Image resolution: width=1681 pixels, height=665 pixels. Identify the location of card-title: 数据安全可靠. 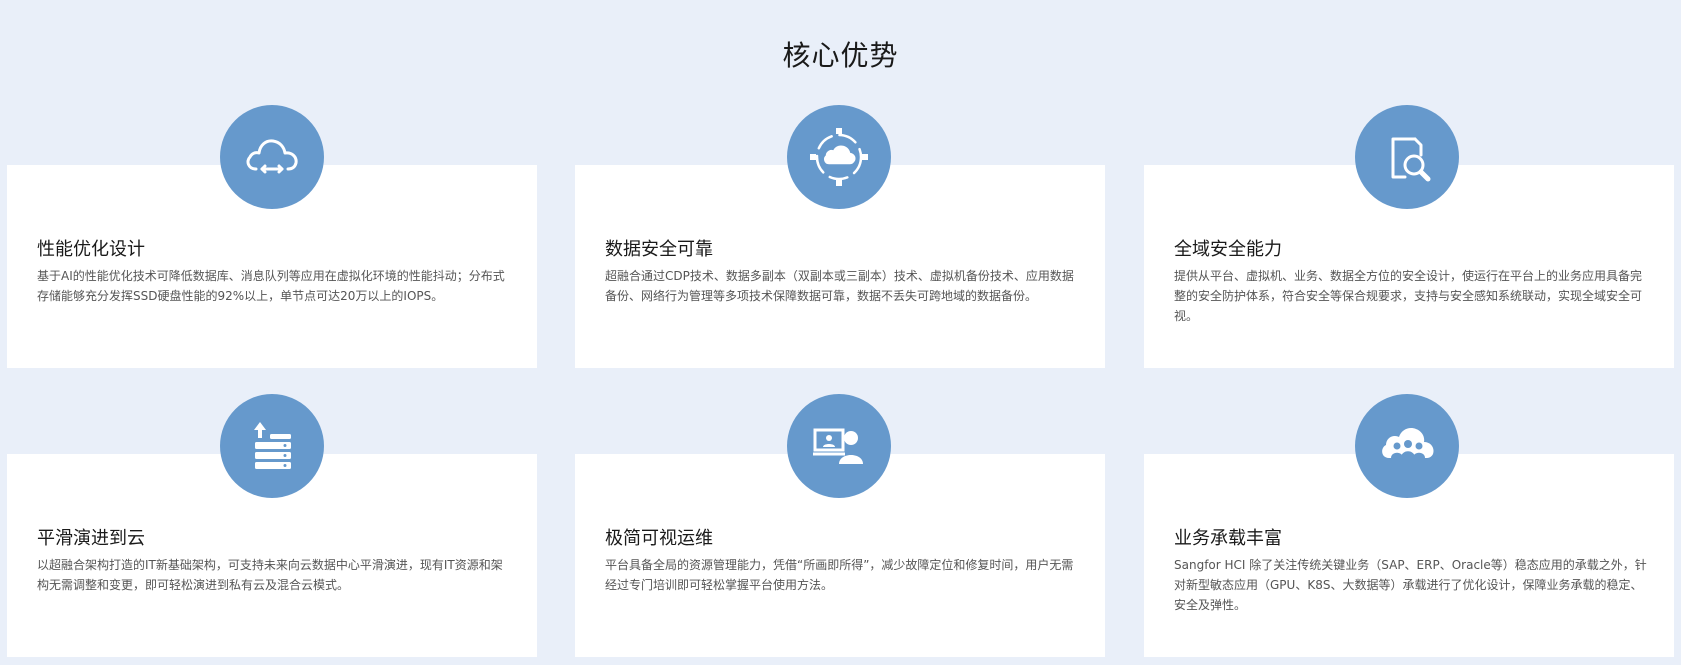
(659, 249).